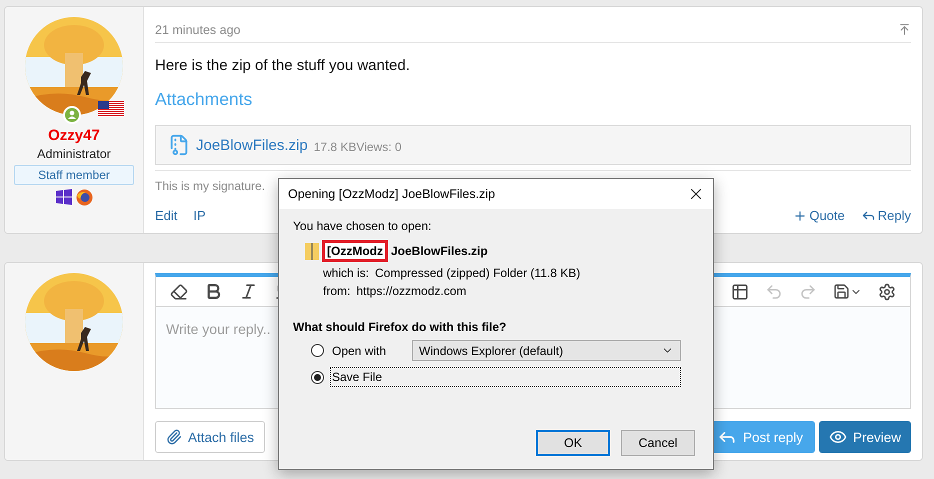  What do you see at coordinates (64, 197) in the screenshot?
I see `windows-icon` at bounding box center [64, 197].